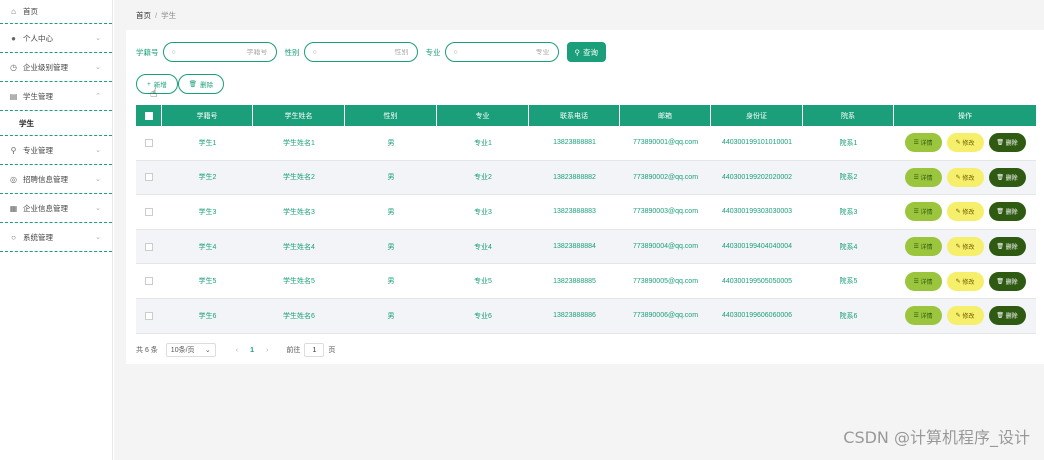 This screenshot has height=460, width=1044. What do you see at coordinates (237, 350) in the screenshot?
I see `prev-page-button: ‹` at bounding box center [237, 350].